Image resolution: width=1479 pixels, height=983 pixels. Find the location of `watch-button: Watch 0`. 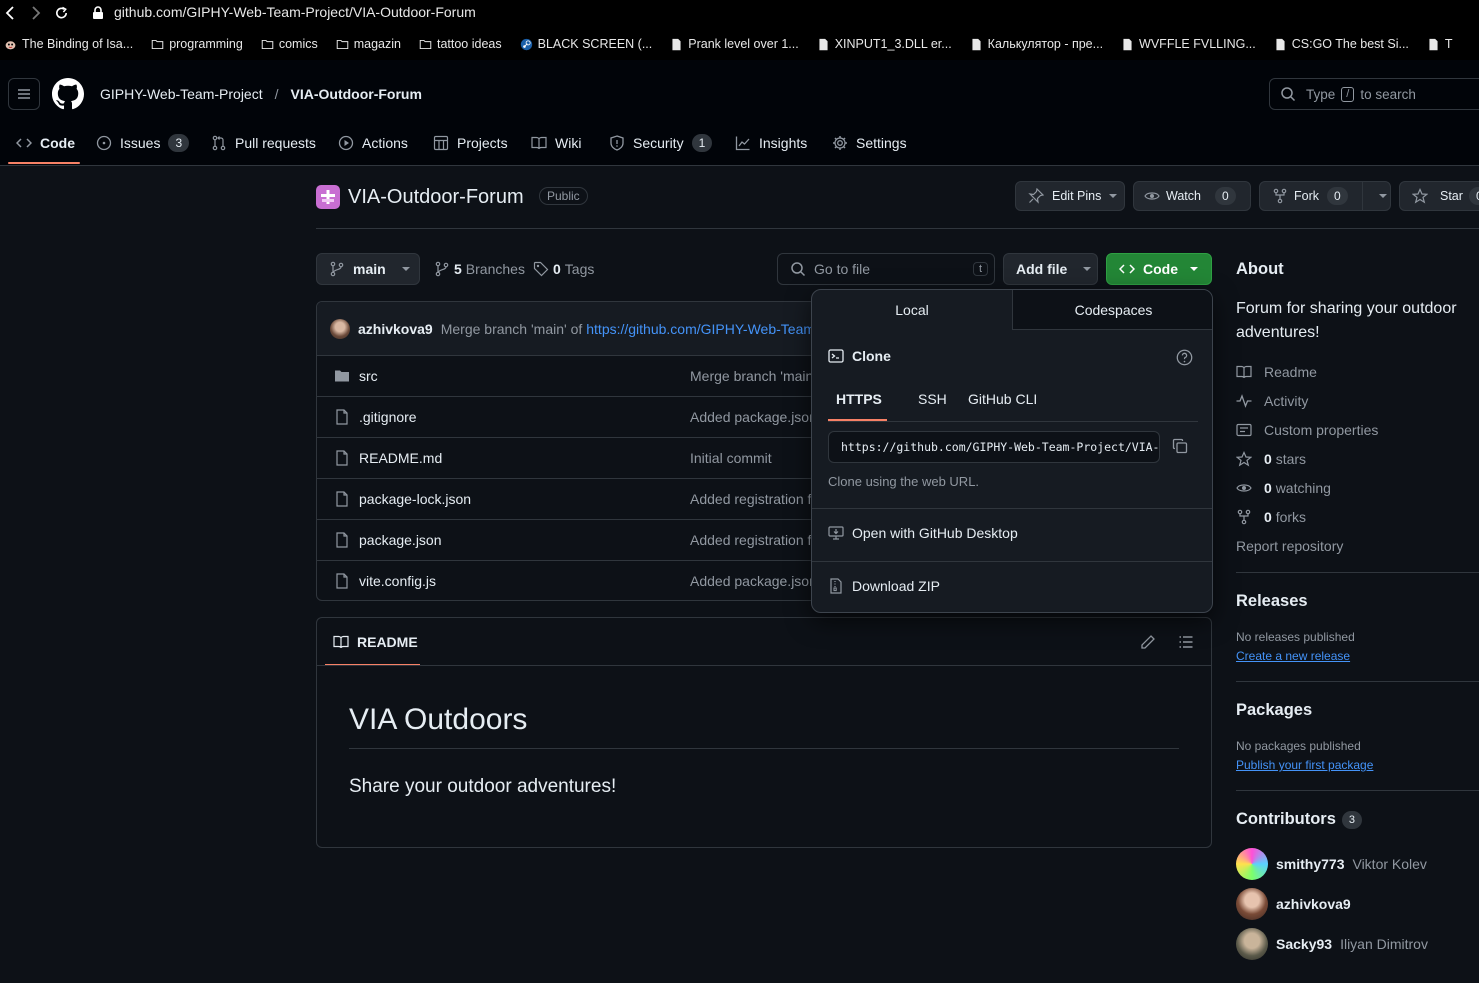

watch-button: Watch 0 is located at coordinates (1192, 196).